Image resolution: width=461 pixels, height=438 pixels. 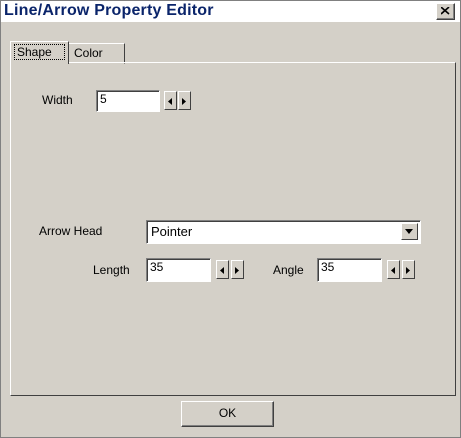 What do you see at coordinates (227, 414) in the screenshot?
I see `ok-button: OK` at bounding box center [227, 414].